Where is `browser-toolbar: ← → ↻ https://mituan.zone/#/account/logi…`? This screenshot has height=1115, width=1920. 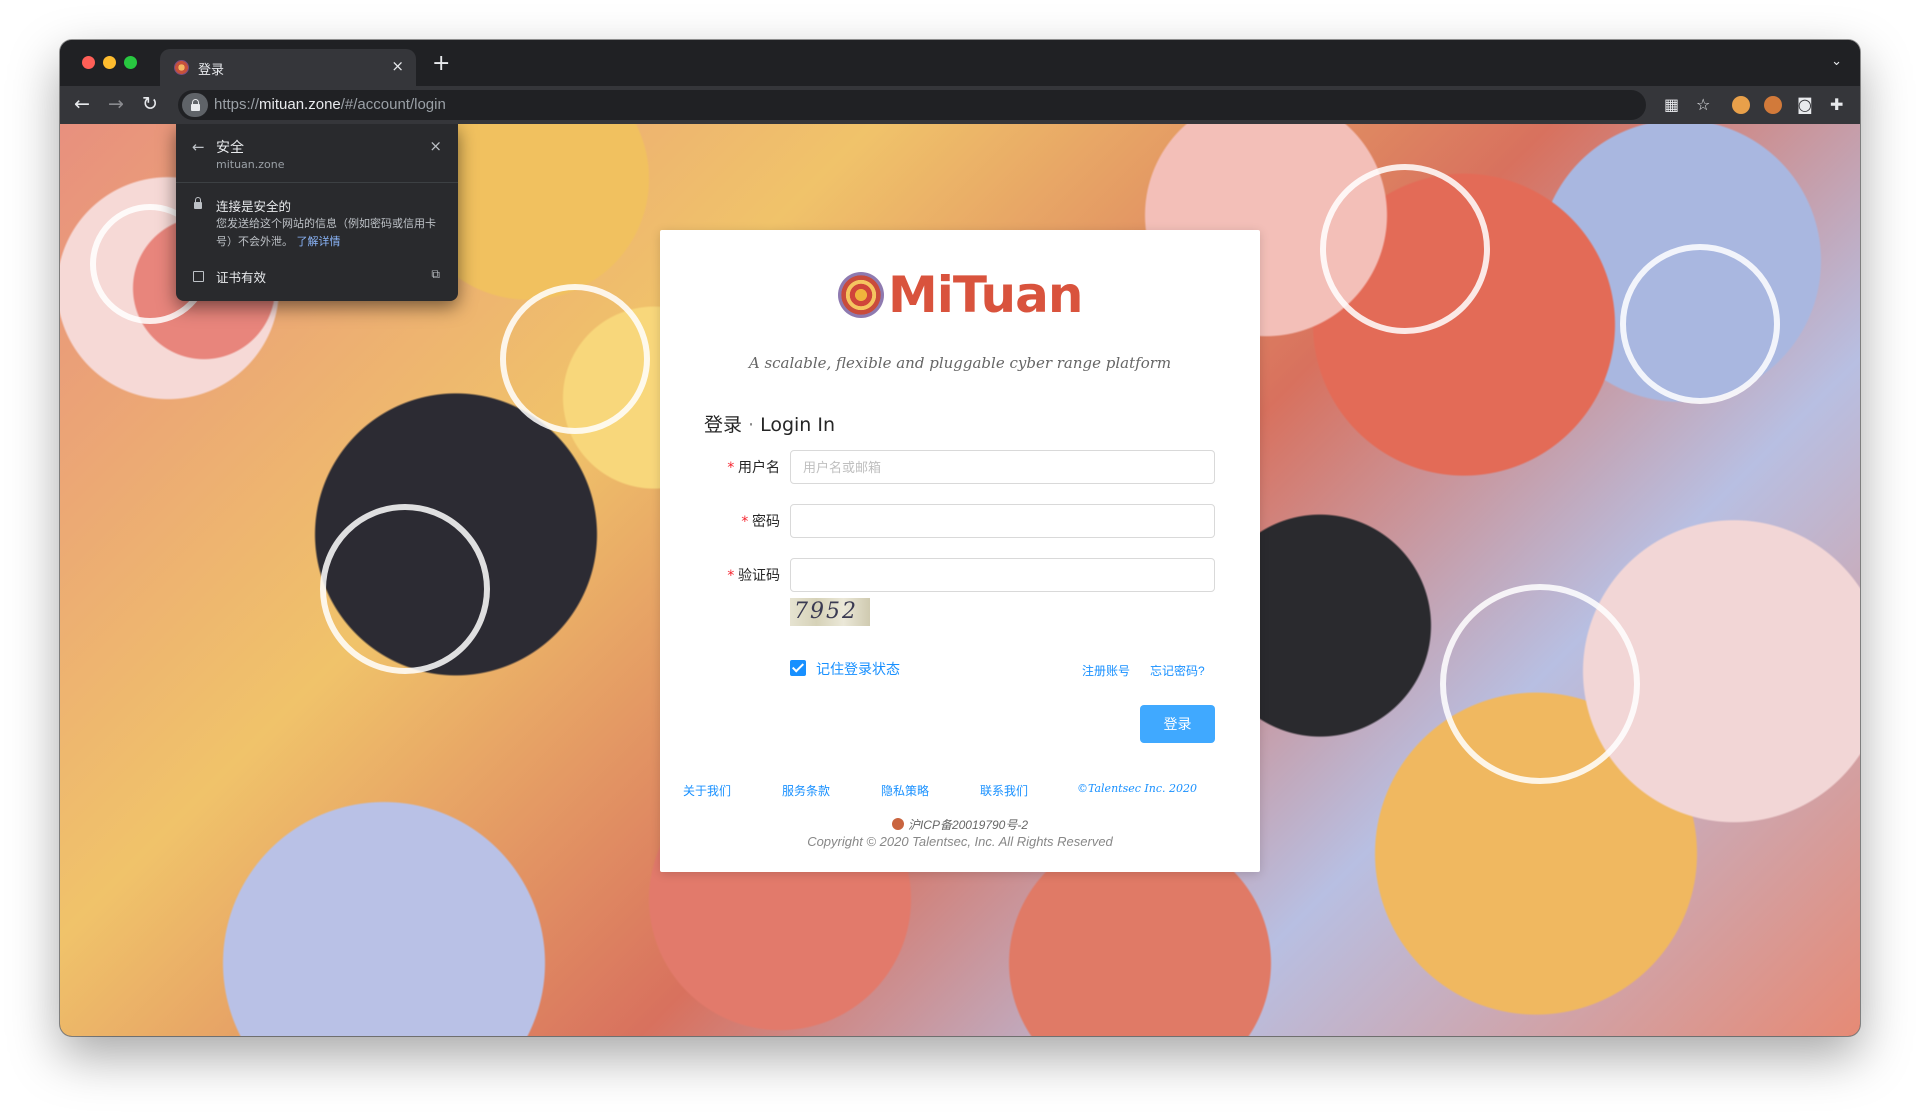 browser-toolbar: ← → ↻ https://mituan.zone/#/account/logi… is located at coordinates (960, 105).